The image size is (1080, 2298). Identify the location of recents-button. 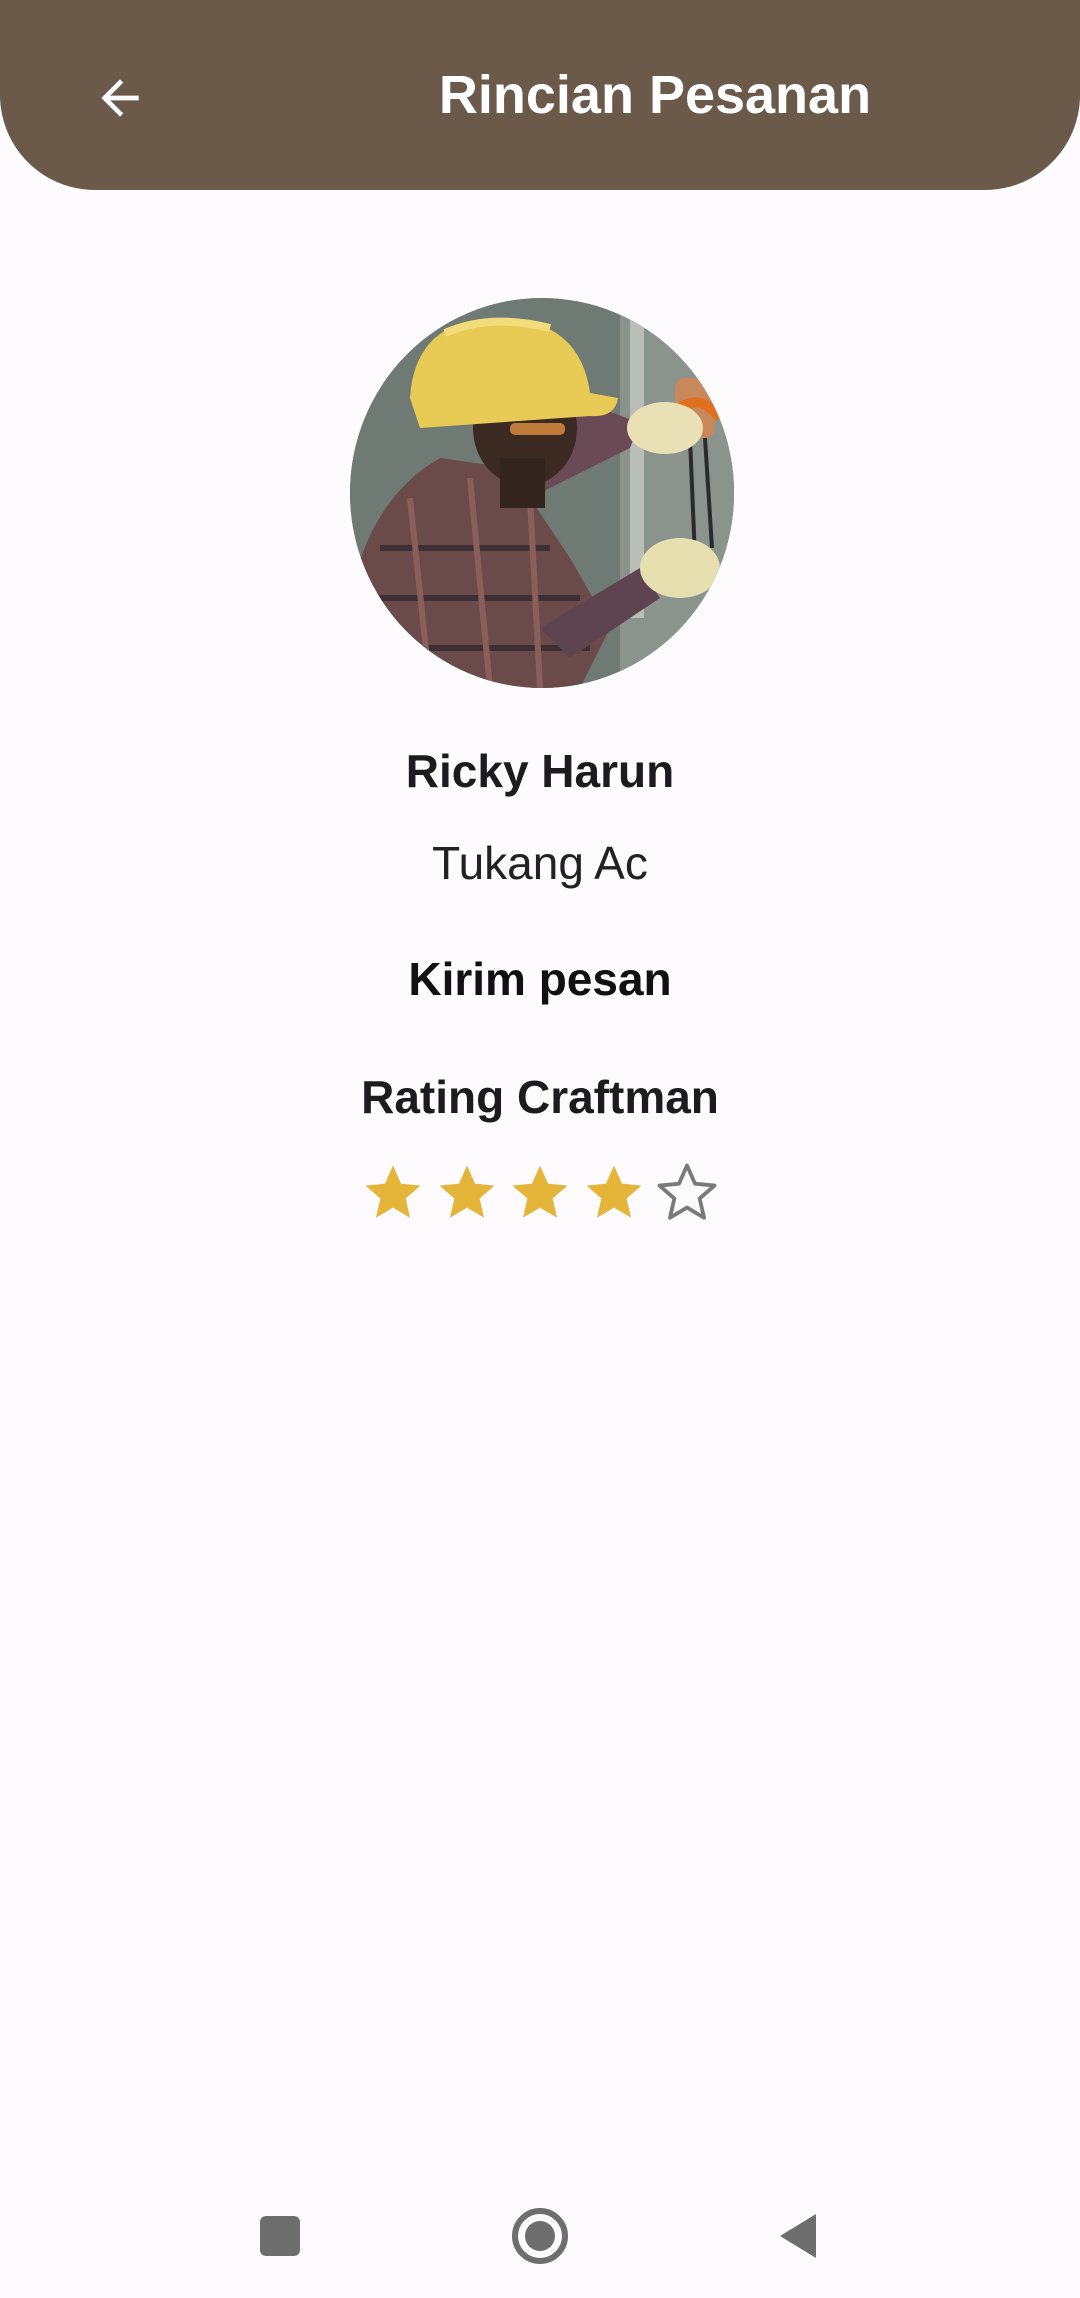
(280, 2236).